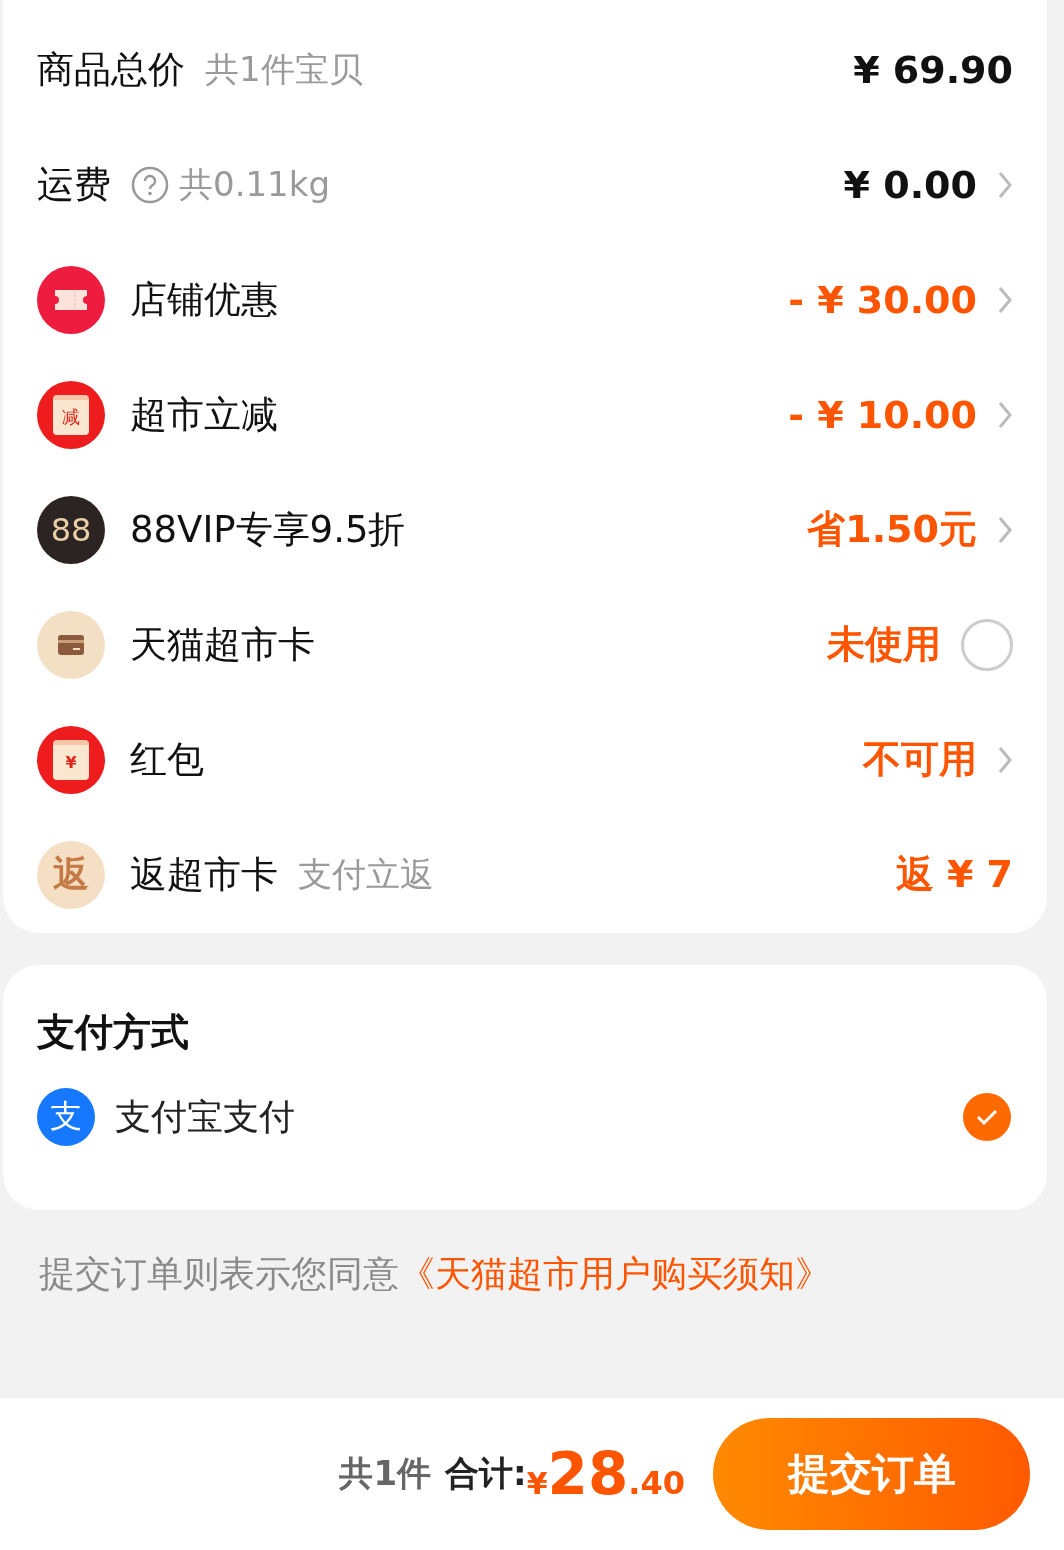 This screenshot has height=1550, width=1064. What do you see at coordinates (74, 184) in the screenshot?
I see `row-label: 运费` at bounding box center [74, 184].